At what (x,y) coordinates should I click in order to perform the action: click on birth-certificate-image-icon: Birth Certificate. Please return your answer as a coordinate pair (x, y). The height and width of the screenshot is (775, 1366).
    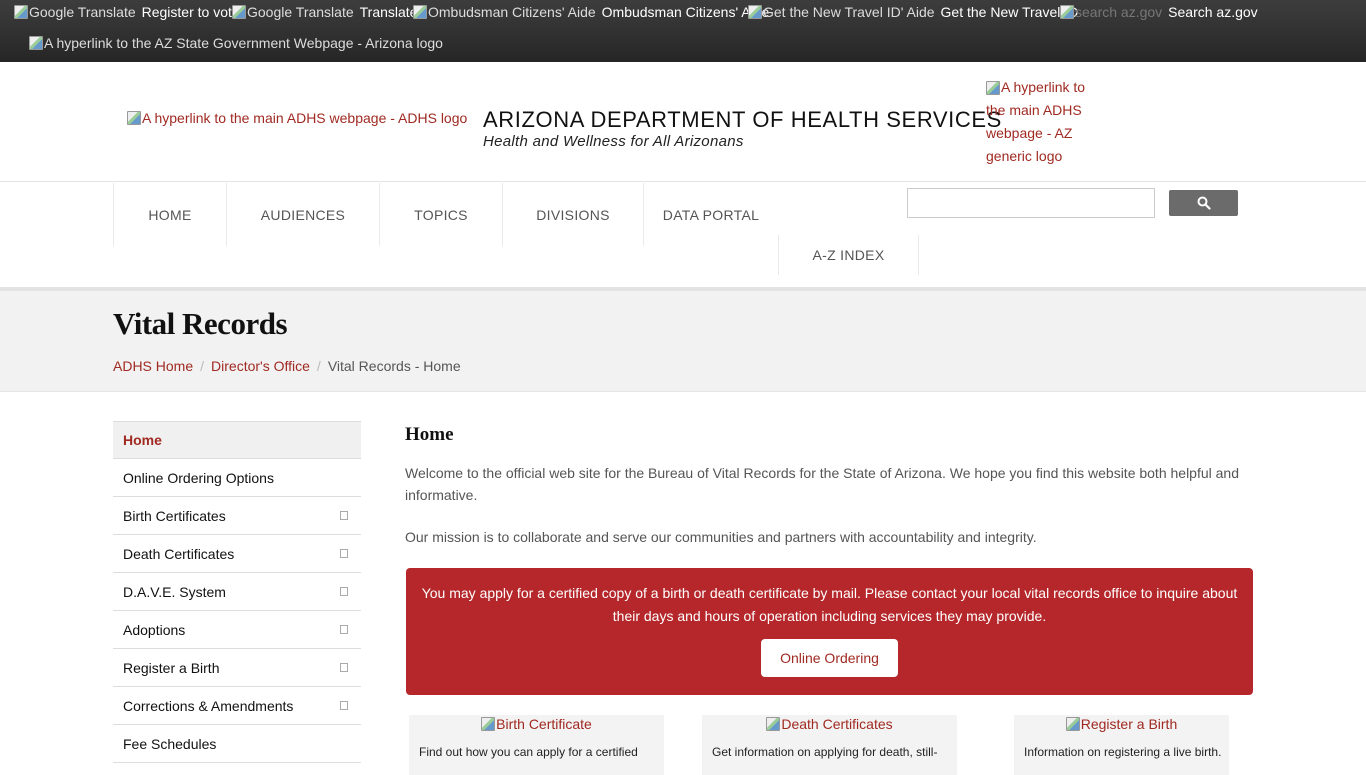
    Looking at the image, I should click on (536, 724).